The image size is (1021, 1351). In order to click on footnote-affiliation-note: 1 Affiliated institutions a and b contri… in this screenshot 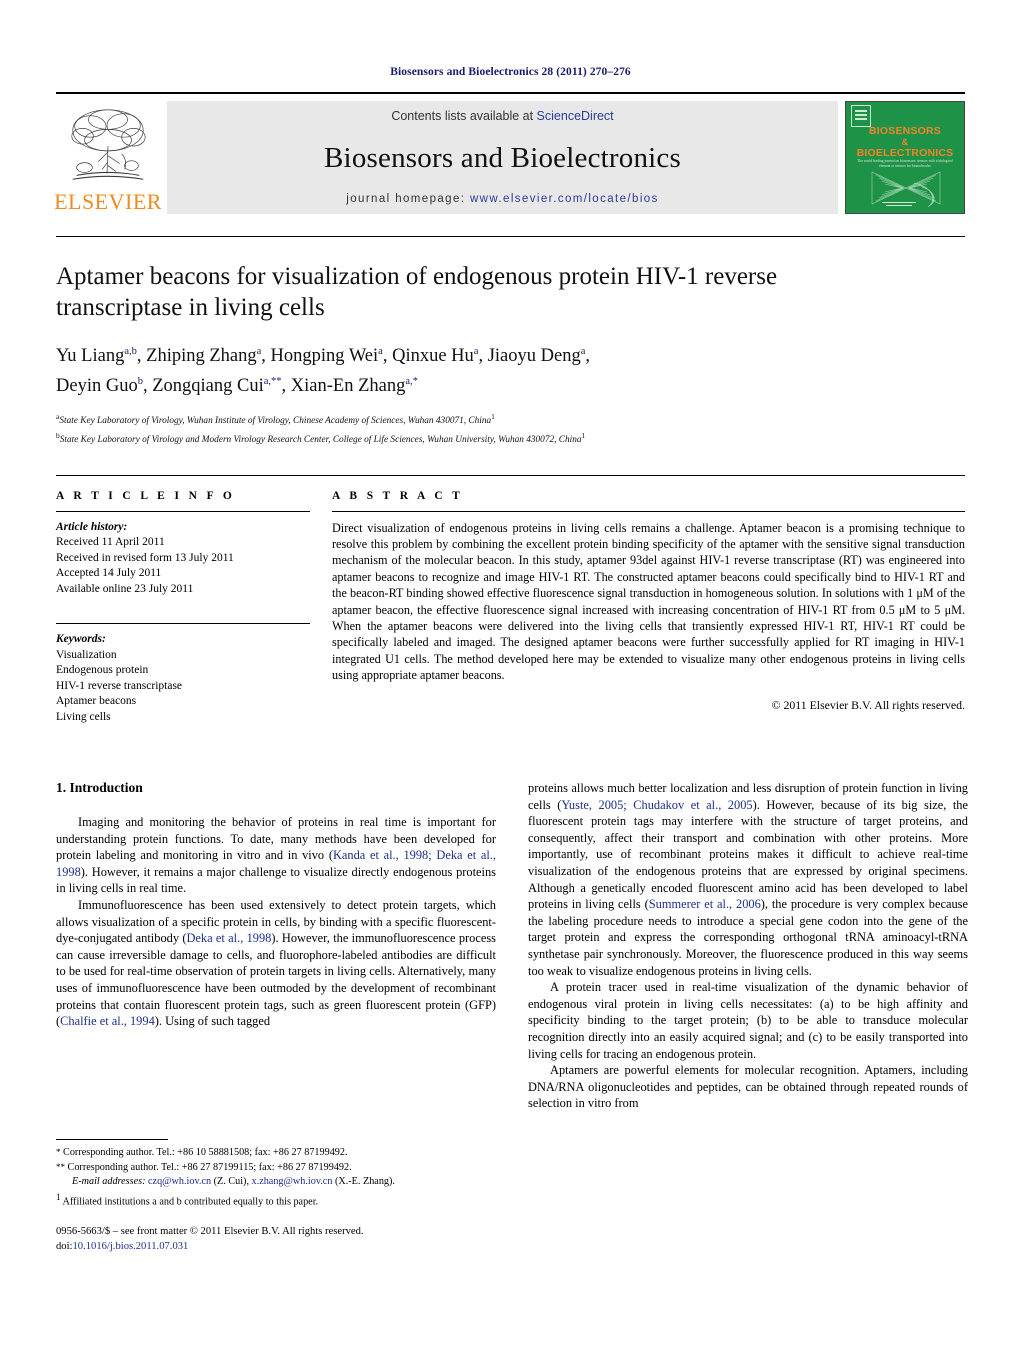, I will do `click(276, 1200)`.